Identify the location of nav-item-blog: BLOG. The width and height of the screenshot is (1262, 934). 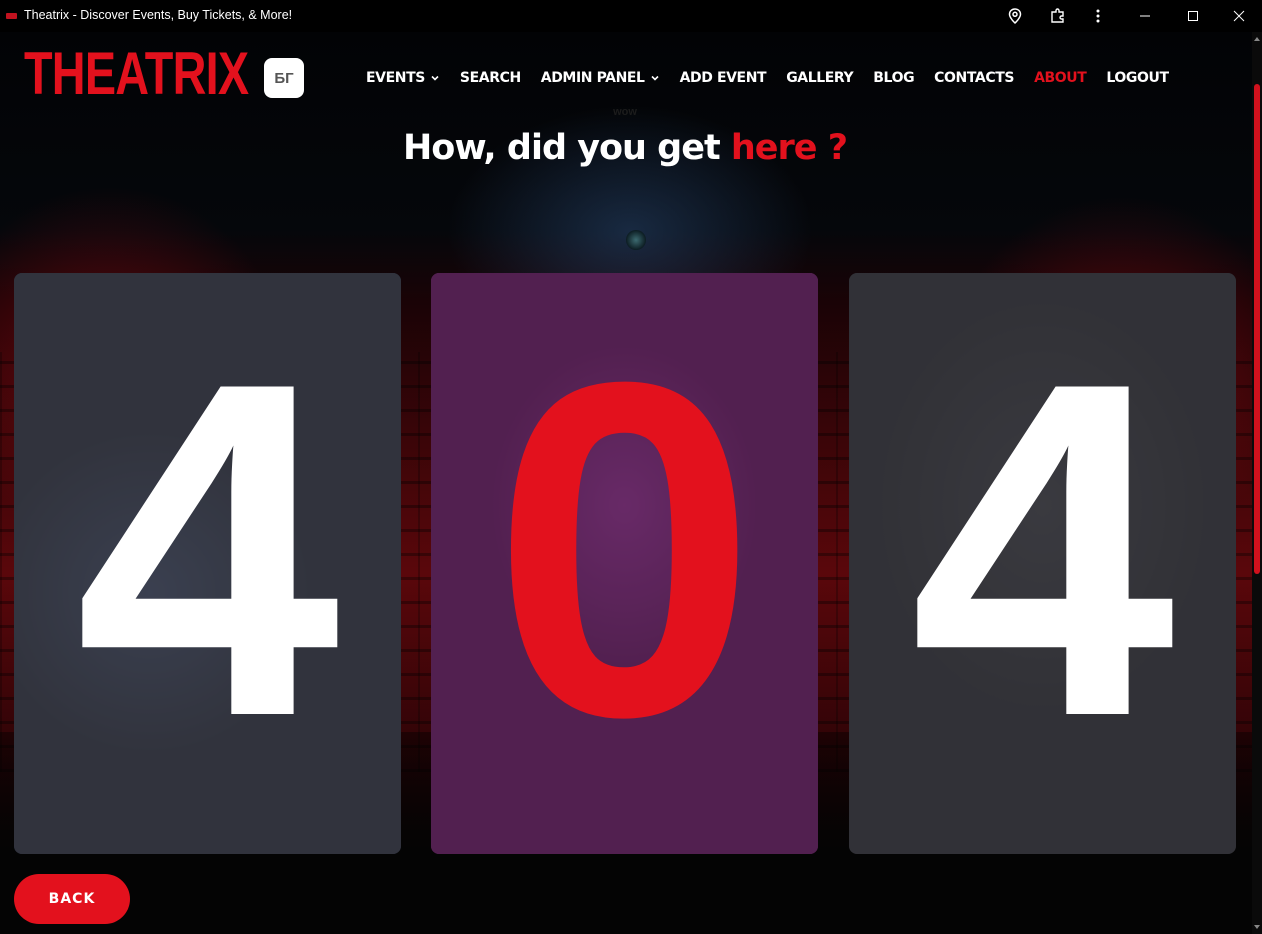
(893, 78).